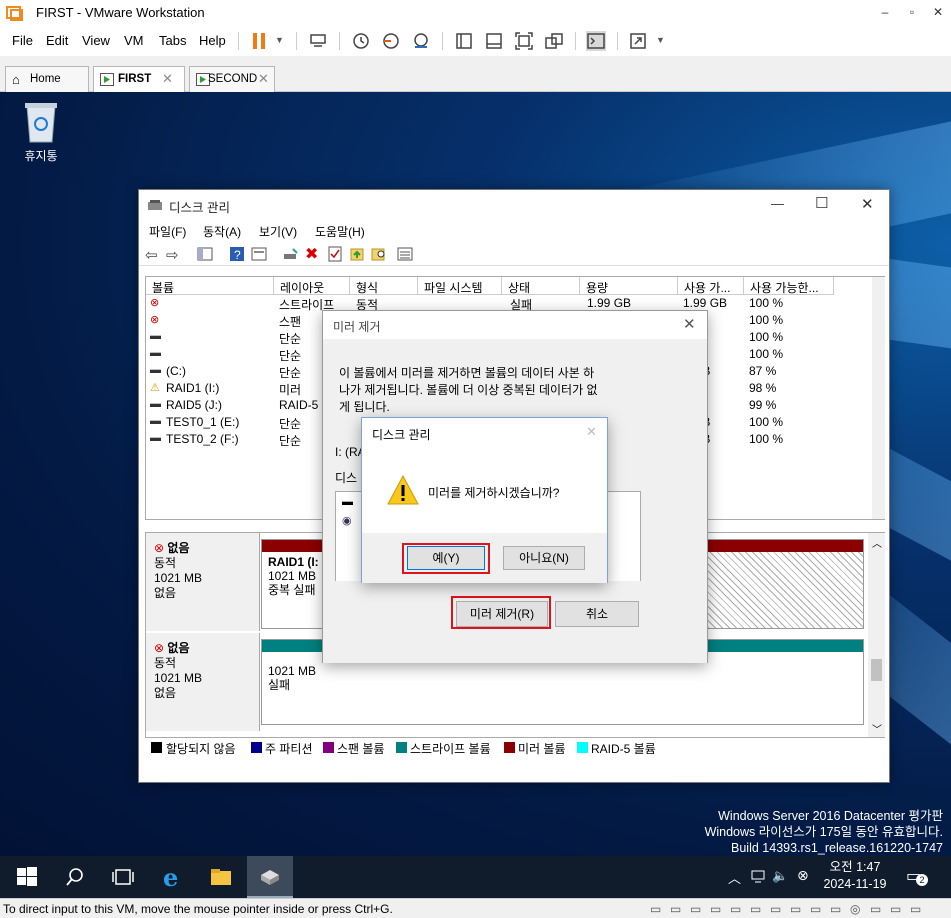 The height and width of the screenshot is (918, 951). What do you see at coordinates (766, 320) in the screenshot?
I see `cell-pct: 100 %` at bounding box center [766, 320].